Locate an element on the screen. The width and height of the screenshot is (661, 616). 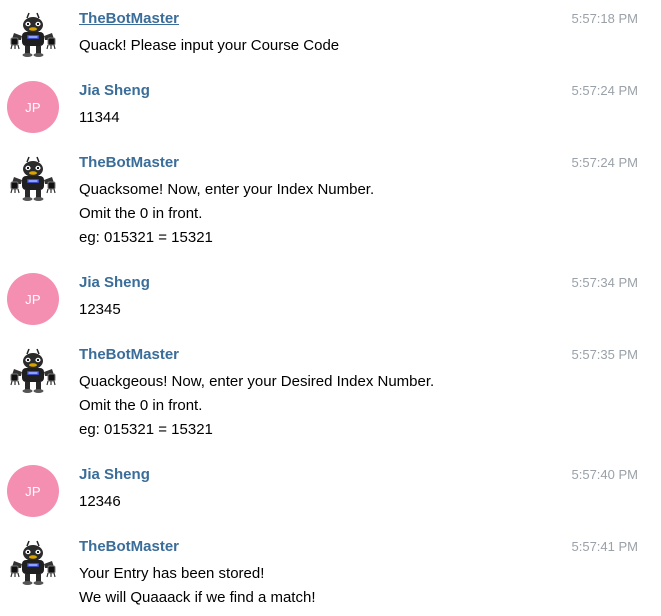
message-timestamp: 5:57:35 PM is located at coordinates (605, 354).